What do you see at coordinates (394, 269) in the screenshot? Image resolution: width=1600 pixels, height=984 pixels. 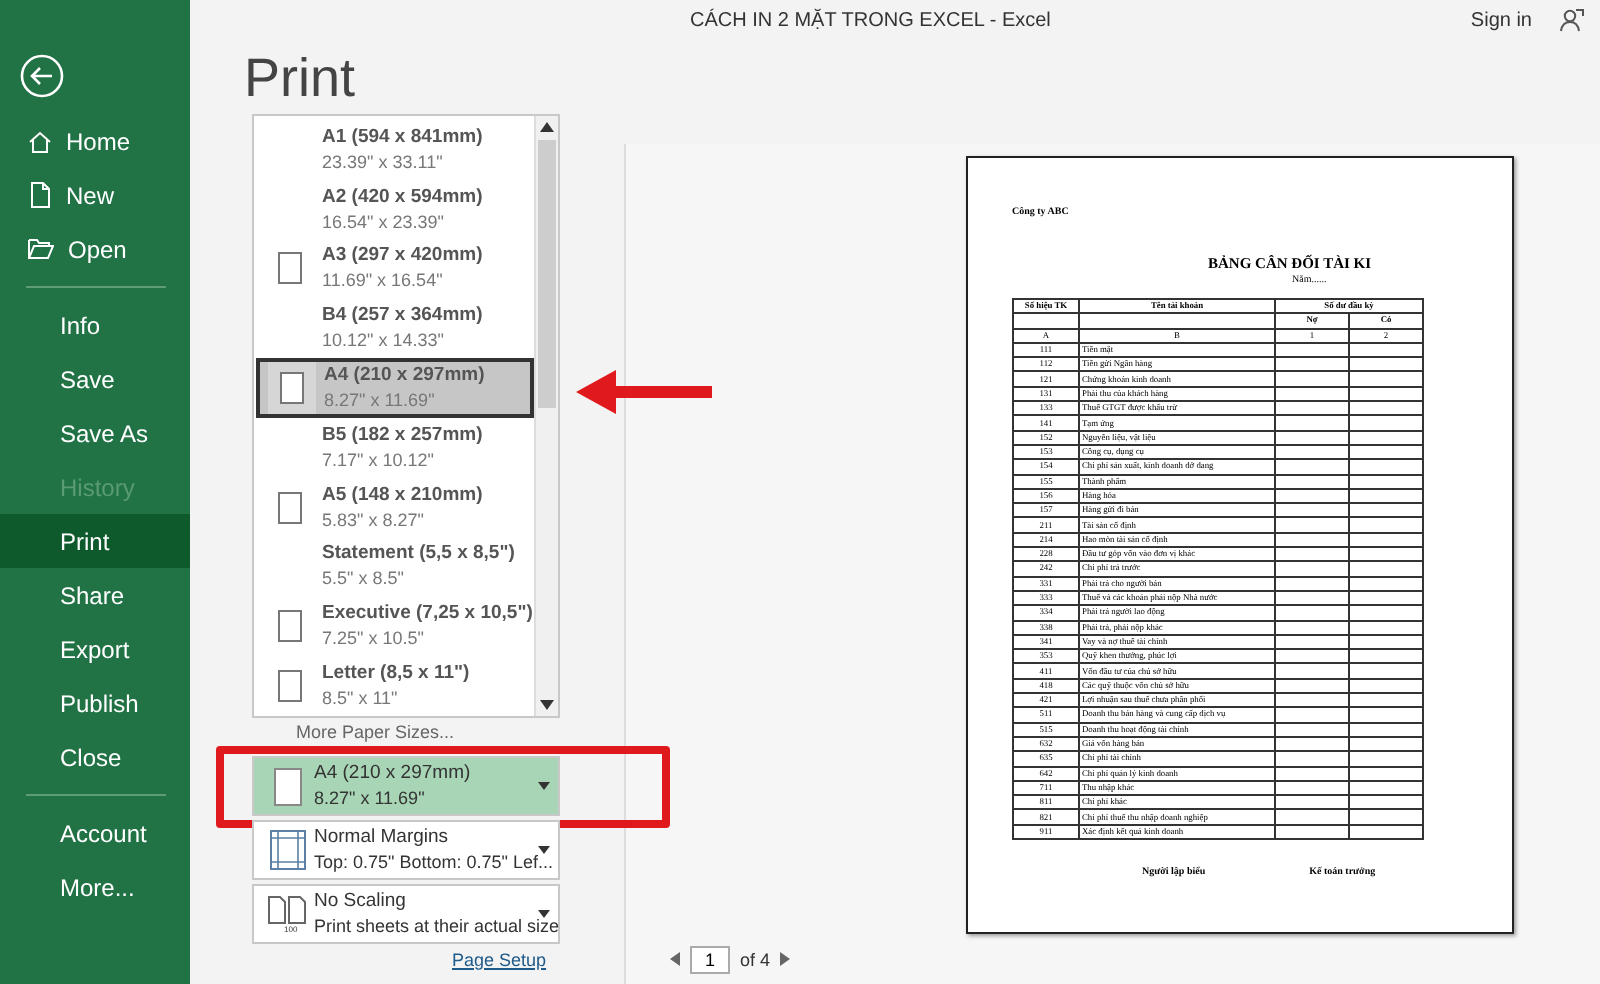 I see `paper-size-option: A3 (297 x 420mm) 11.69" x 16.54"` at bounding box center [394, 269].